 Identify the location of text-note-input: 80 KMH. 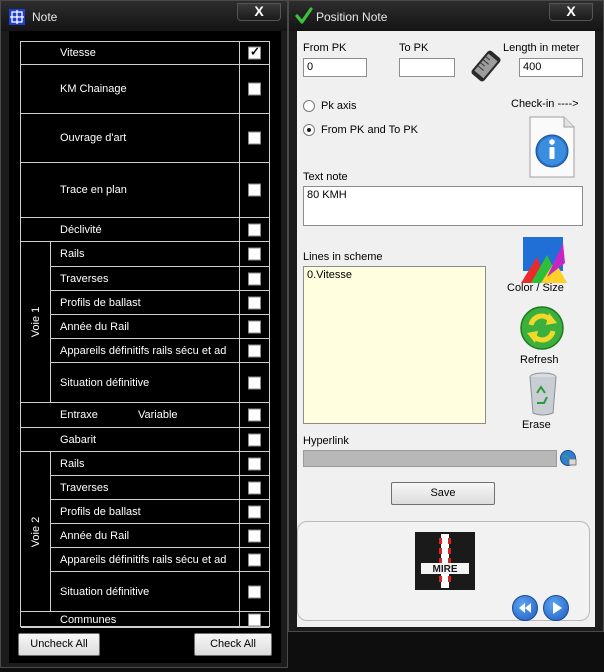
(443, 206).